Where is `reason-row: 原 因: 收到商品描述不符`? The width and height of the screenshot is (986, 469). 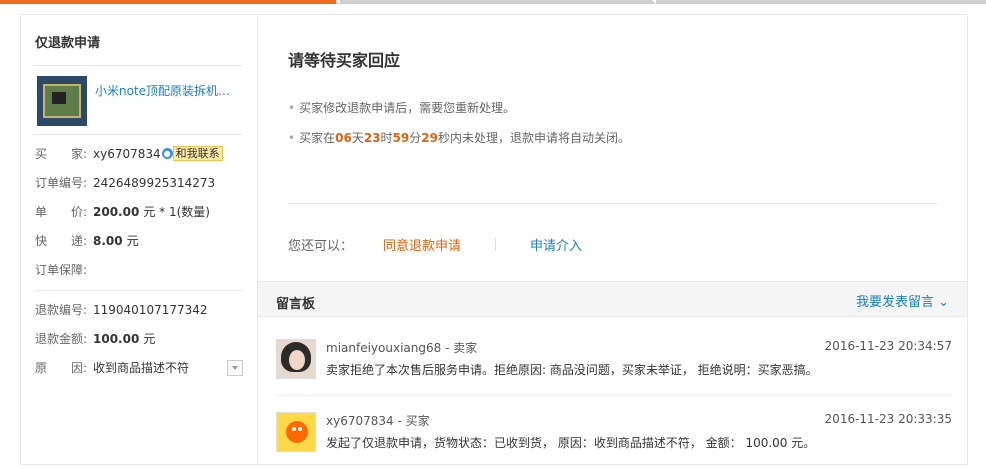
reason-row: 原 因: 收到商品描述不符 is located at coordinates (139, 367).